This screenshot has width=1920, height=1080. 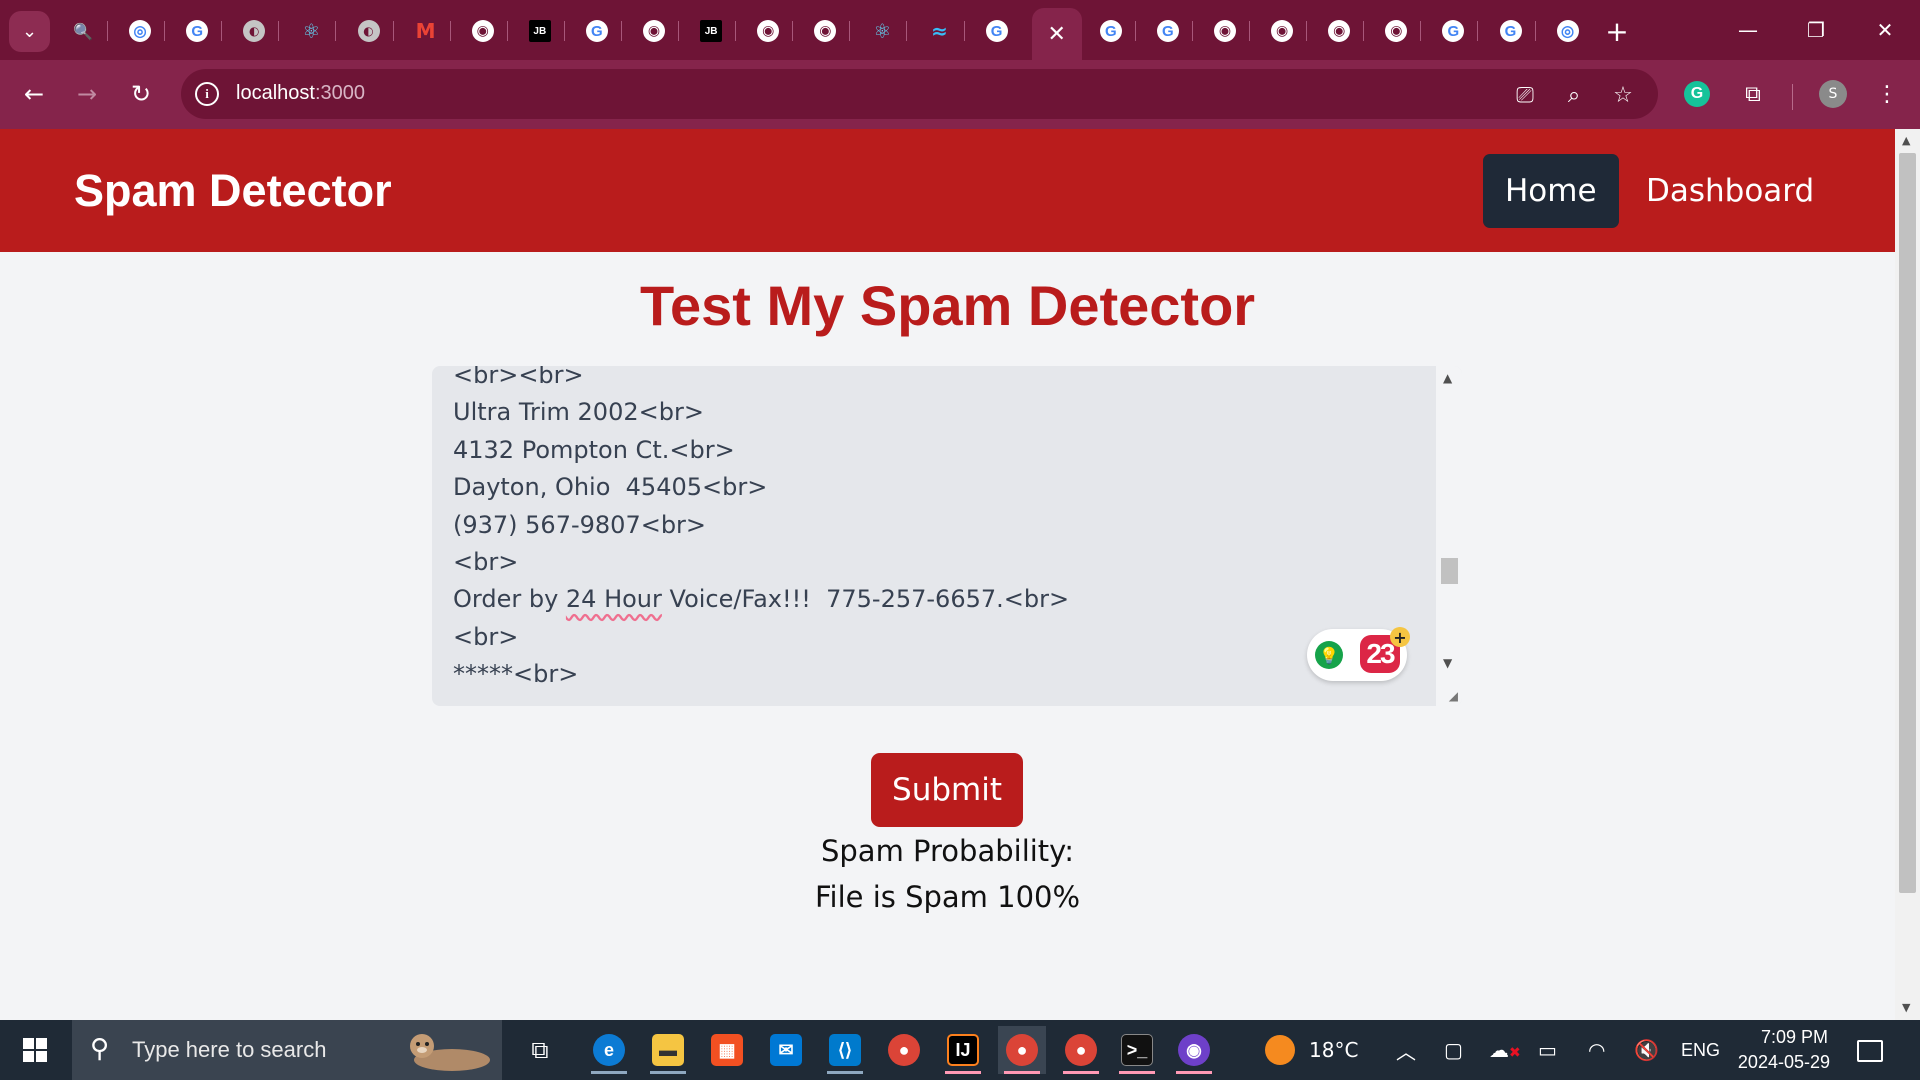 What do you see at coordinates (1194, 1050) in the screenshot?
I see `taskbar-github-desktop: ◉` at bounding box center [1194, 1050].